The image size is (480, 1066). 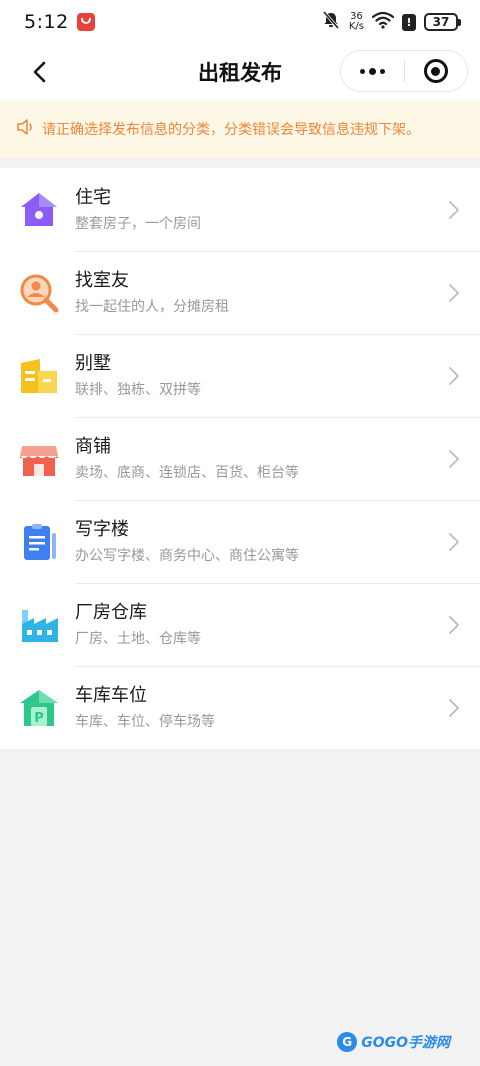 I want to click on category-factory: 厂房仓库 厂房、土地、仓库等, so click(x=240, y=624).